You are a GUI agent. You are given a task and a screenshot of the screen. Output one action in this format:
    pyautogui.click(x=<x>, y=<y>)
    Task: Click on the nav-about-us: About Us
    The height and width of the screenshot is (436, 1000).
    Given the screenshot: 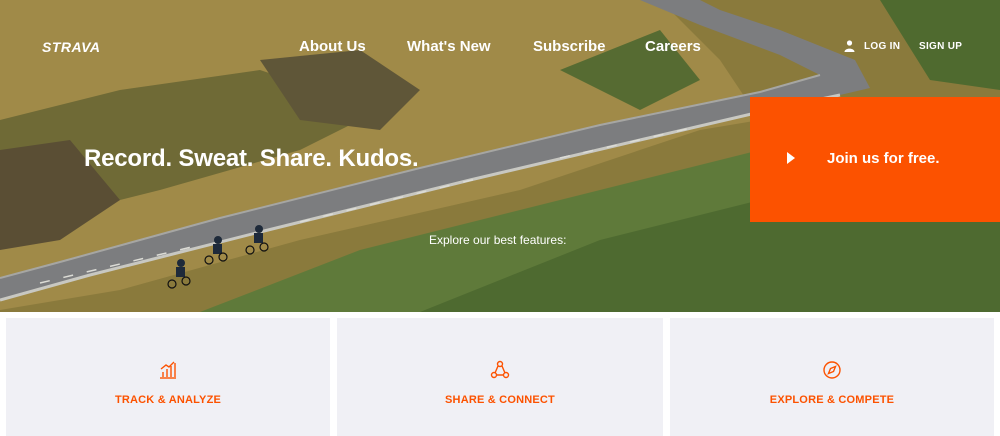 What is the action you would take?
    pyautogui.click(x=332, y=46)
    